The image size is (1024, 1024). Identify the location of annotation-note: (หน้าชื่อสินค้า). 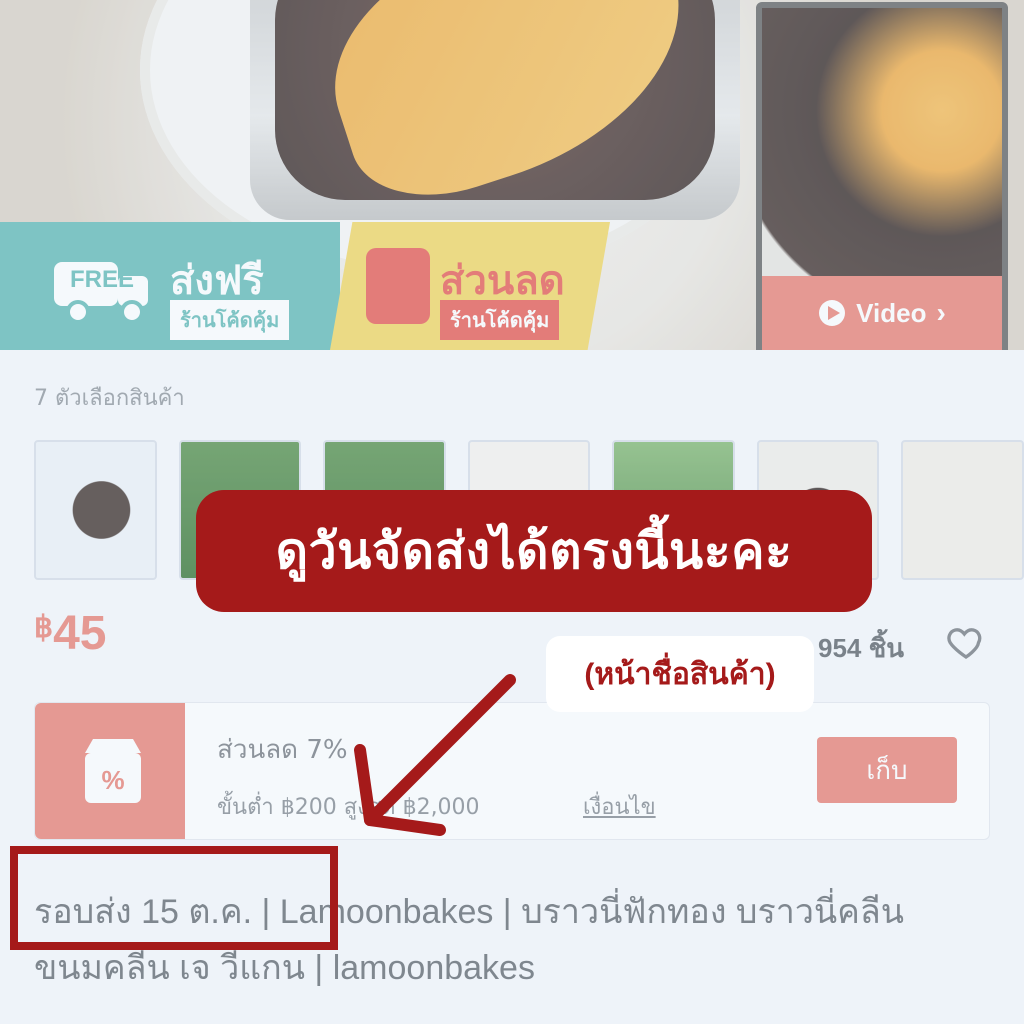
(680, 674).